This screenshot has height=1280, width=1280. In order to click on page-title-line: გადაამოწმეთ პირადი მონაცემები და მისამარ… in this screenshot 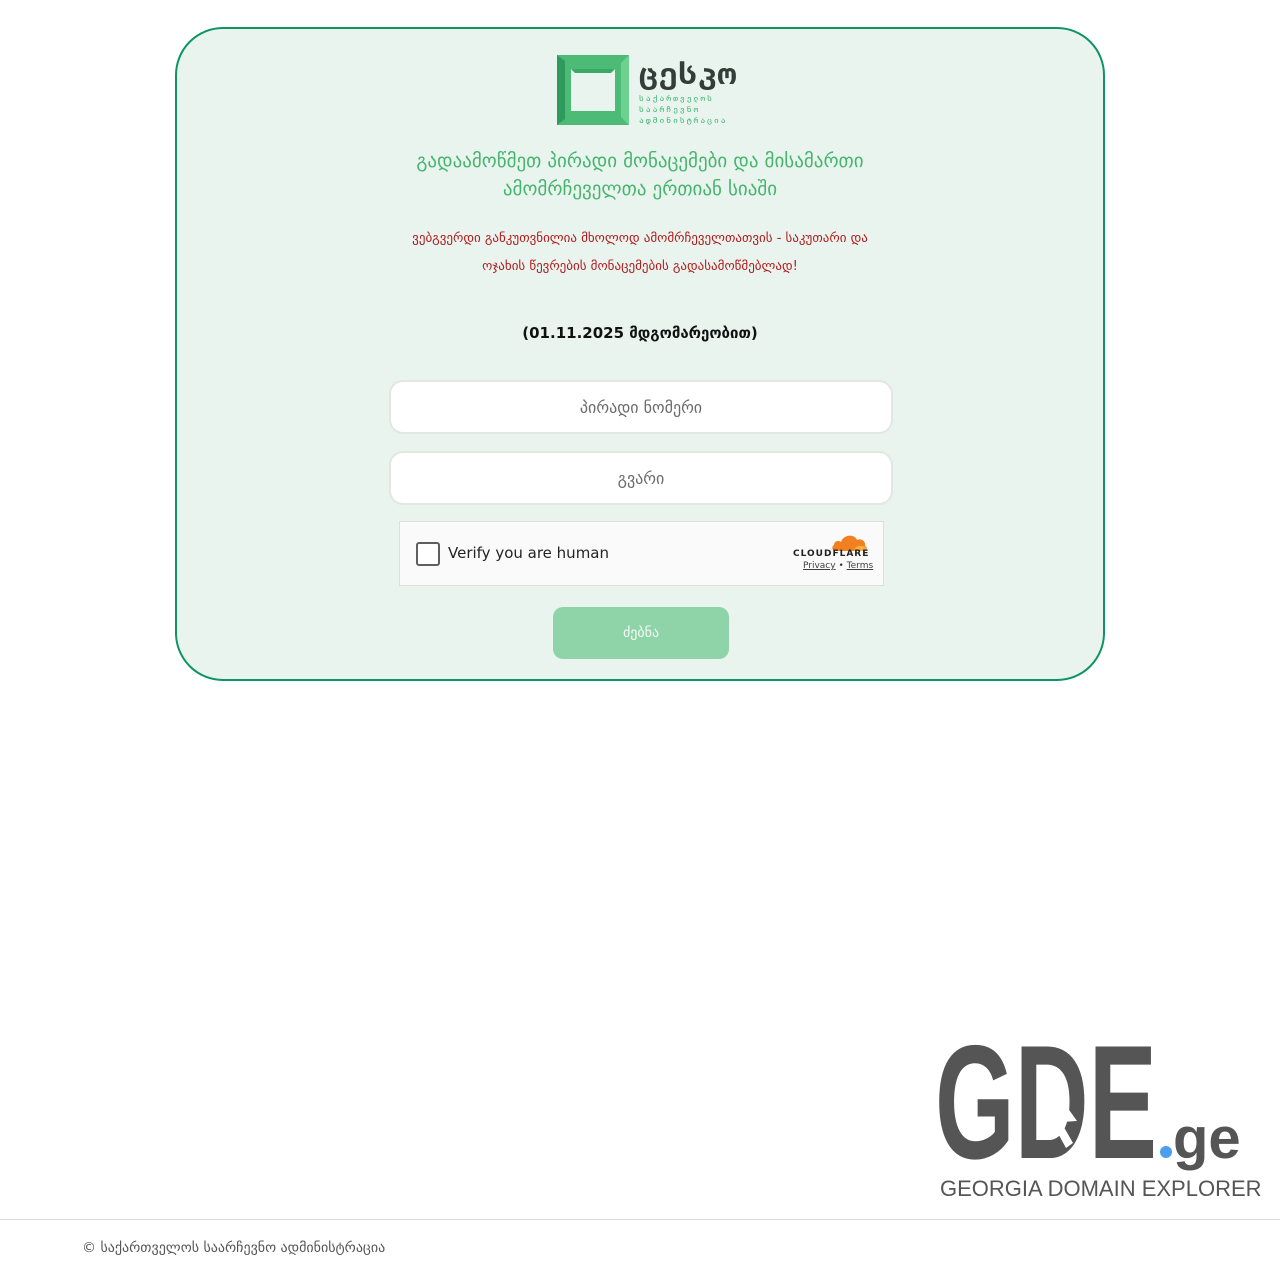, I will do `click(640, 161)`.